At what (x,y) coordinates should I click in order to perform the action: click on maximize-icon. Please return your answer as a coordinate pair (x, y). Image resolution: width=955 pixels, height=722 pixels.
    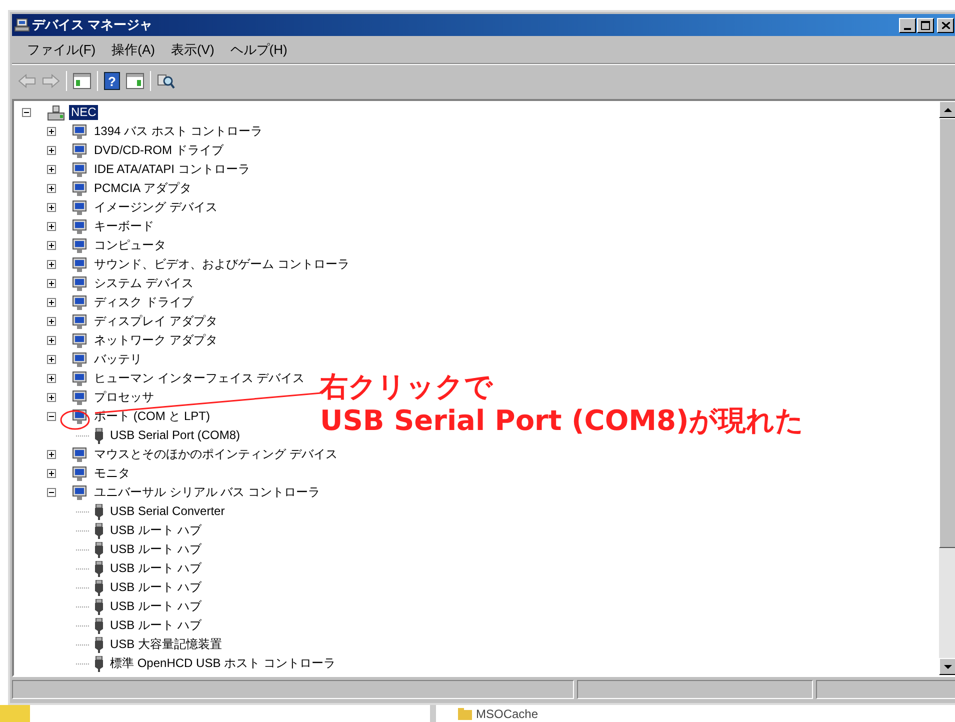
    Looking at the image, I should click on (925, 25).